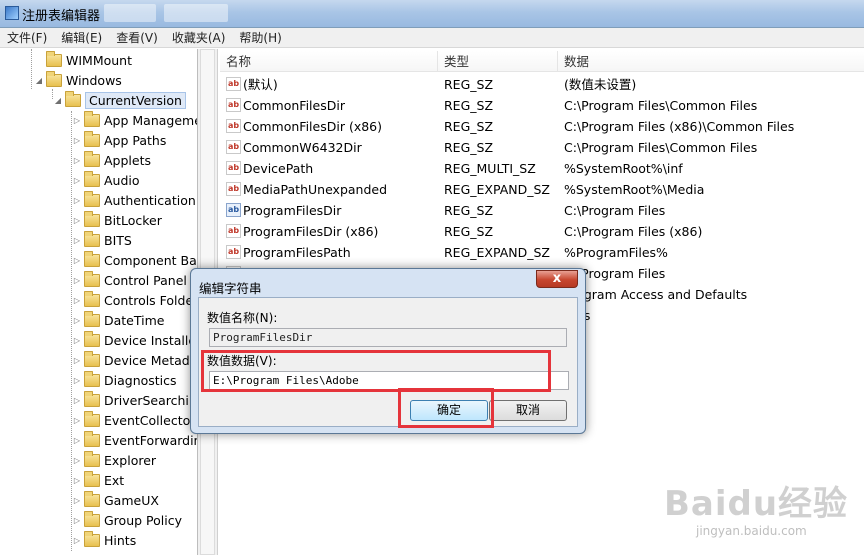  What do you see at coordinates (134, 120) in the screenshot?
I see `tree-item: ▷ App Manageme` at bounding box center [134, 120].